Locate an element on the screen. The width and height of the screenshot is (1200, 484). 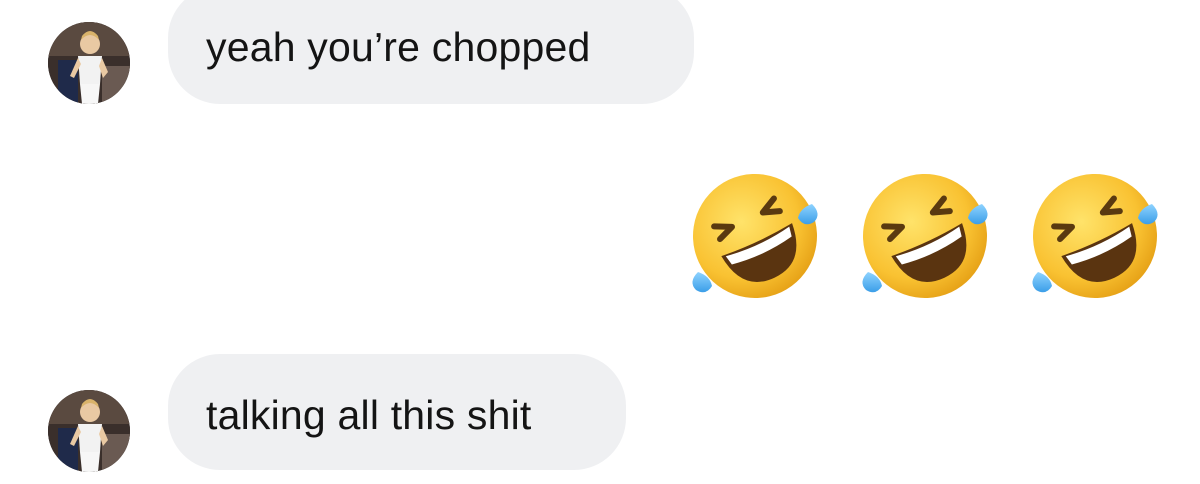
message-bubble: yeah you’re chopped is located at coordinates (431, 52).